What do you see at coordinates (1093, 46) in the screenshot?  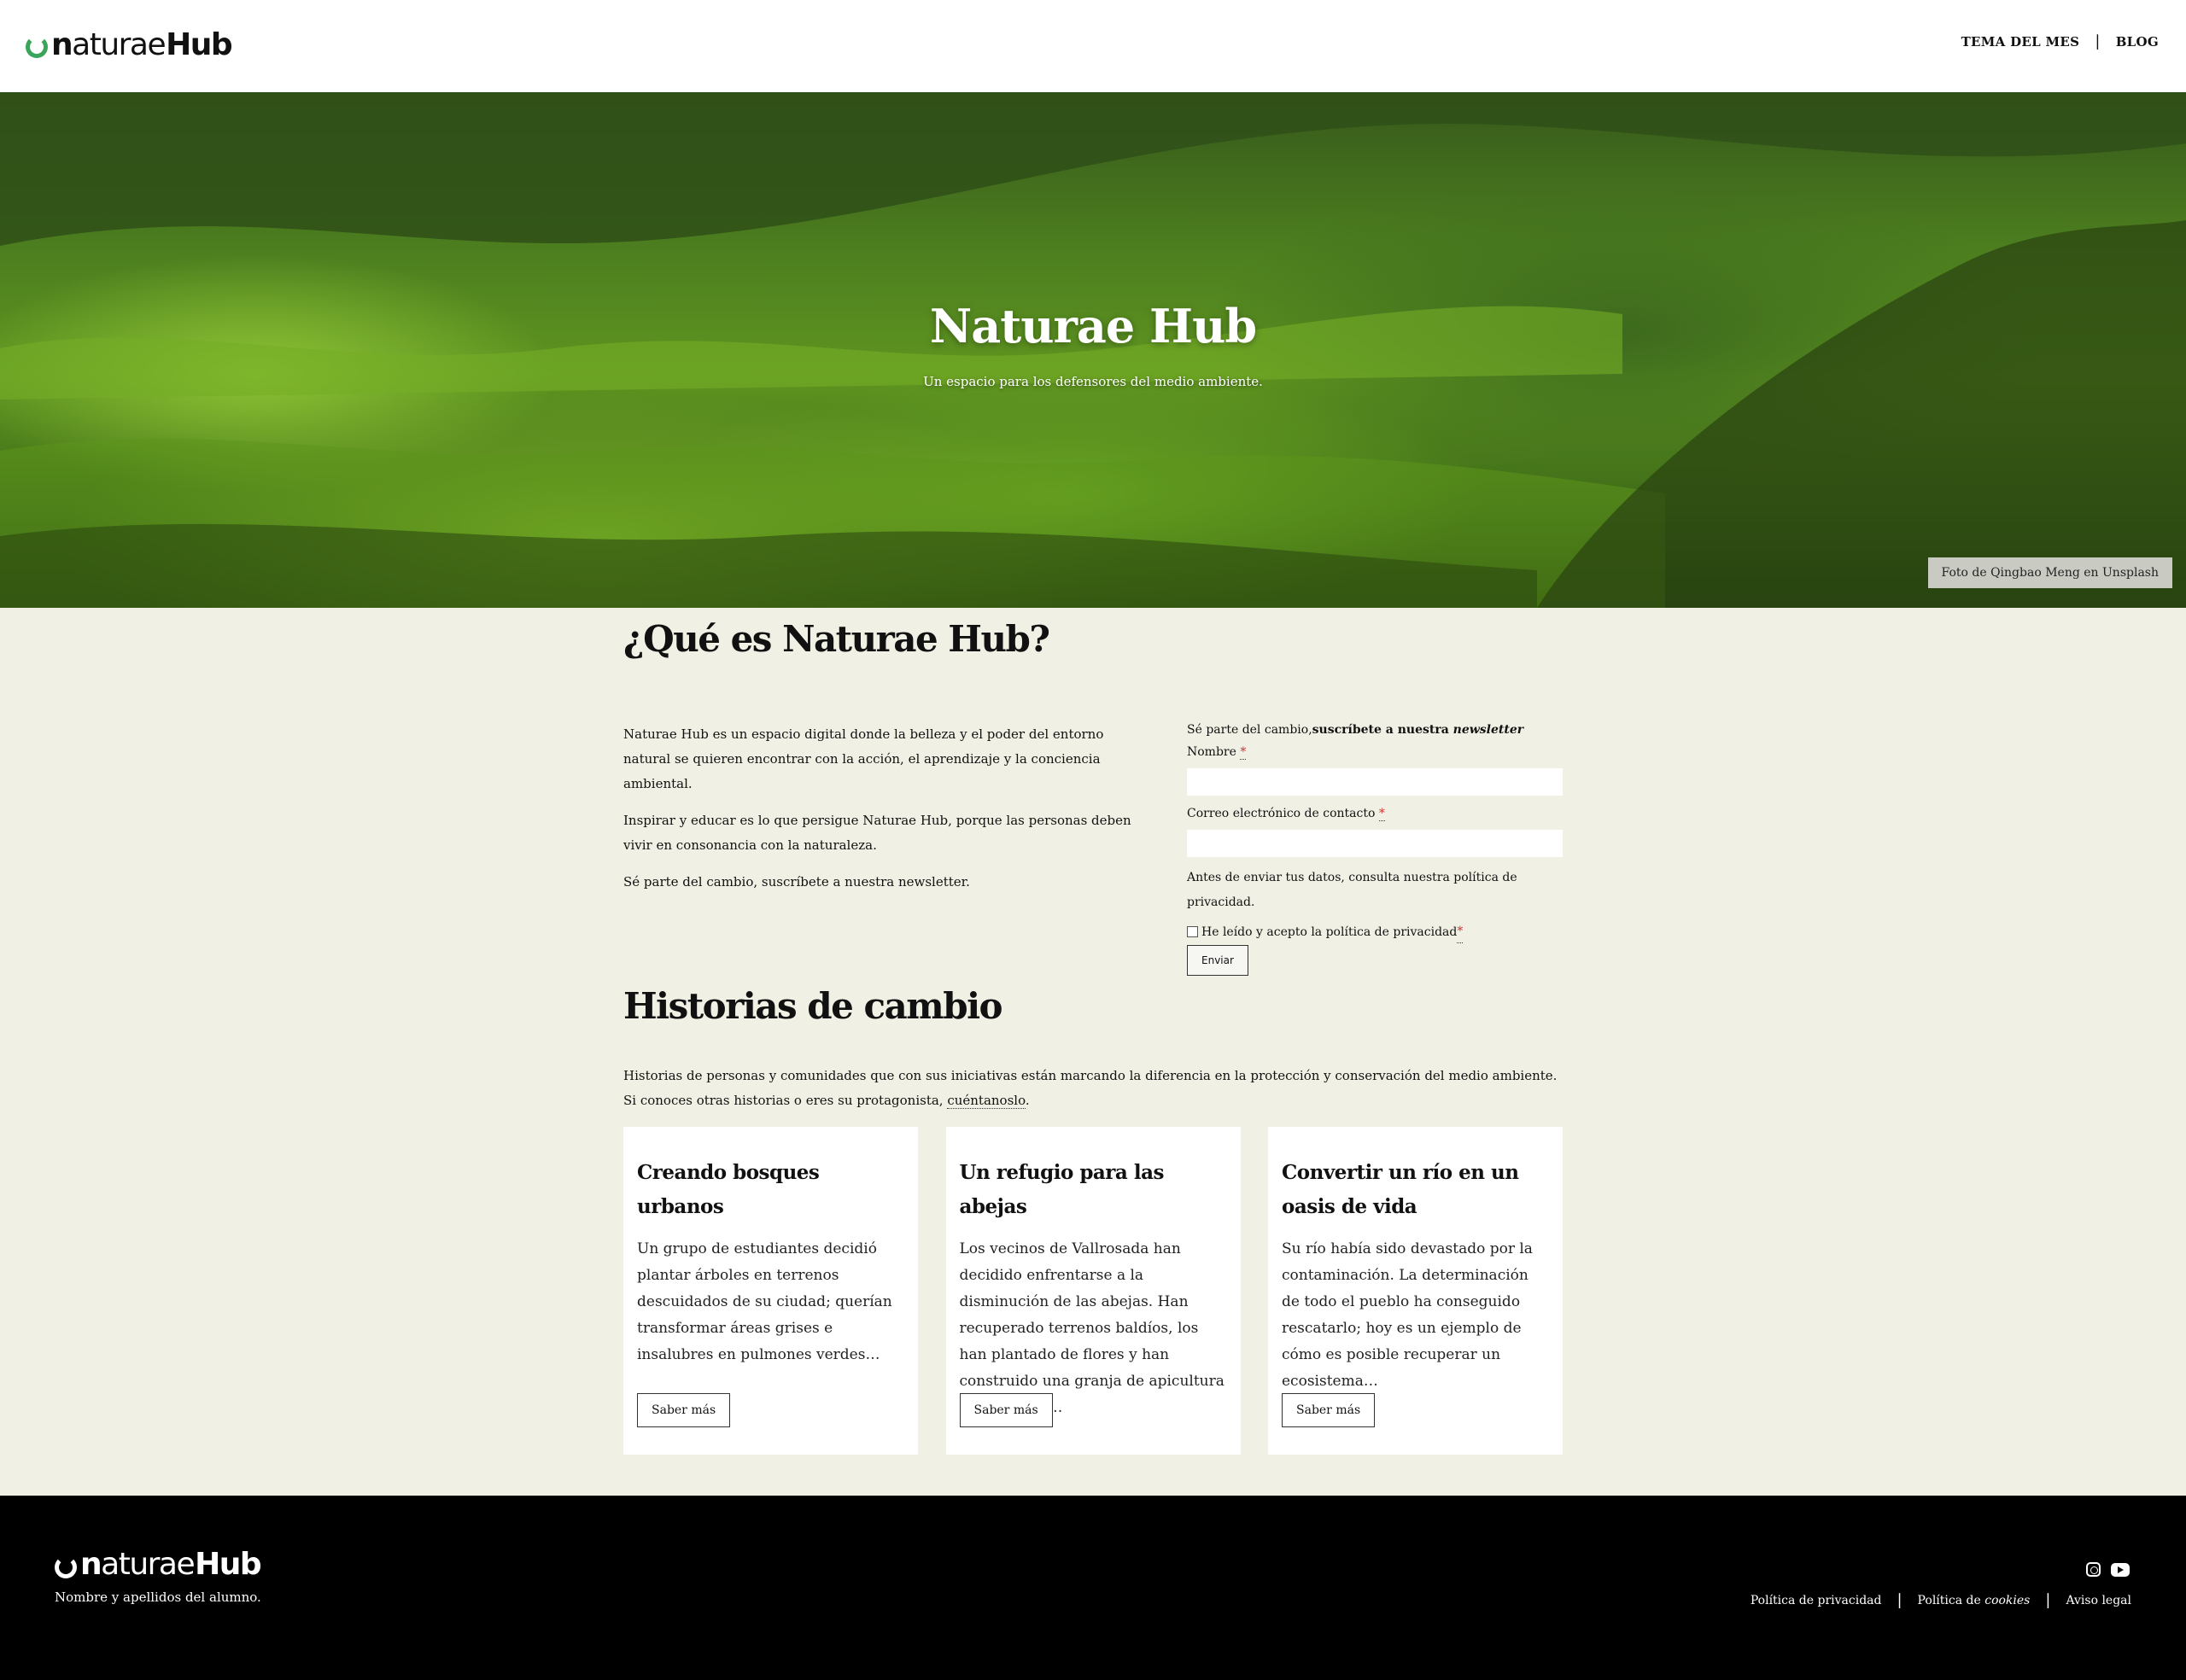 I see `site-header: n aturae Hub TEMA DEL MES | BLOG` at bounding box center [1093, 46].